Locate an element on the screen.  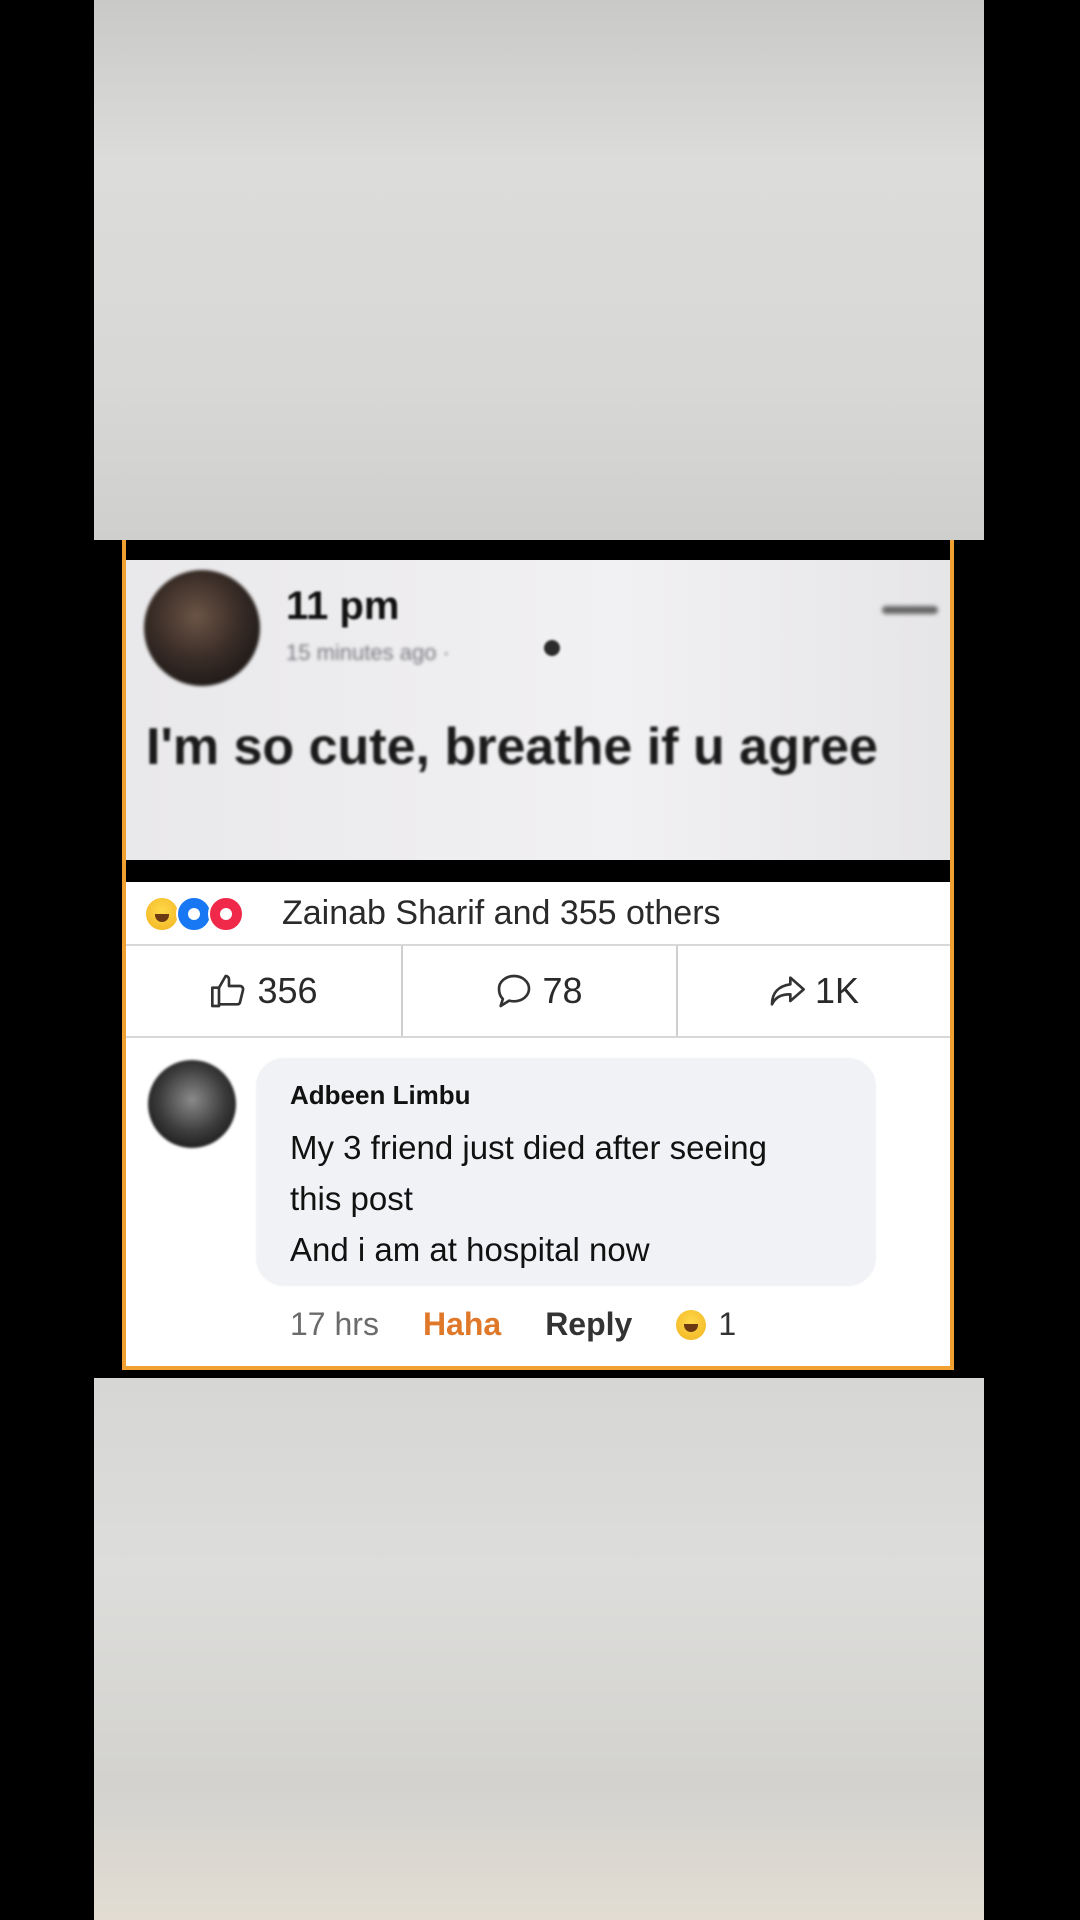
post-author-name: 11 pm is located at coordinates (342, 606).